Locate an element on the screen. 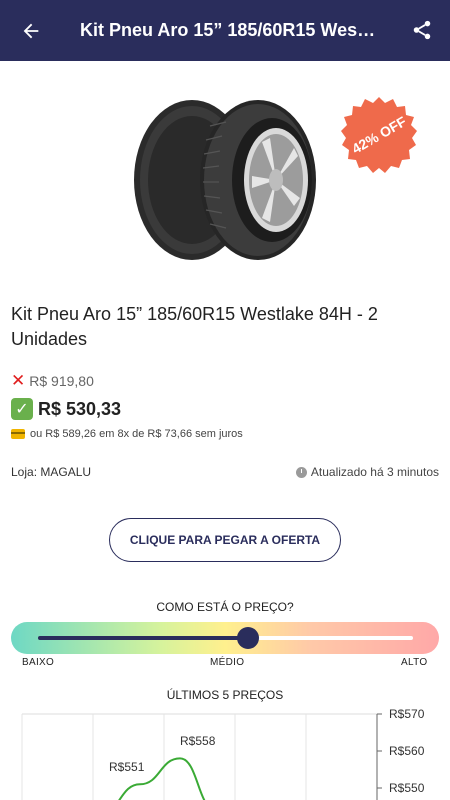 This screenshot has height=800, width=450. y-tick-label: R$550 is located at coordinates (407, 788).